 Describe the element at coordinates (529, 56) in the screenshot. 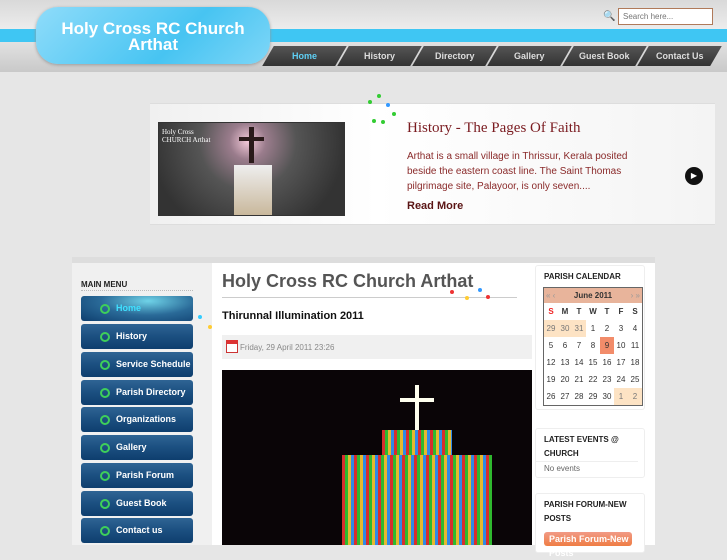

I see `nav-gallery: Gallery` at that location.